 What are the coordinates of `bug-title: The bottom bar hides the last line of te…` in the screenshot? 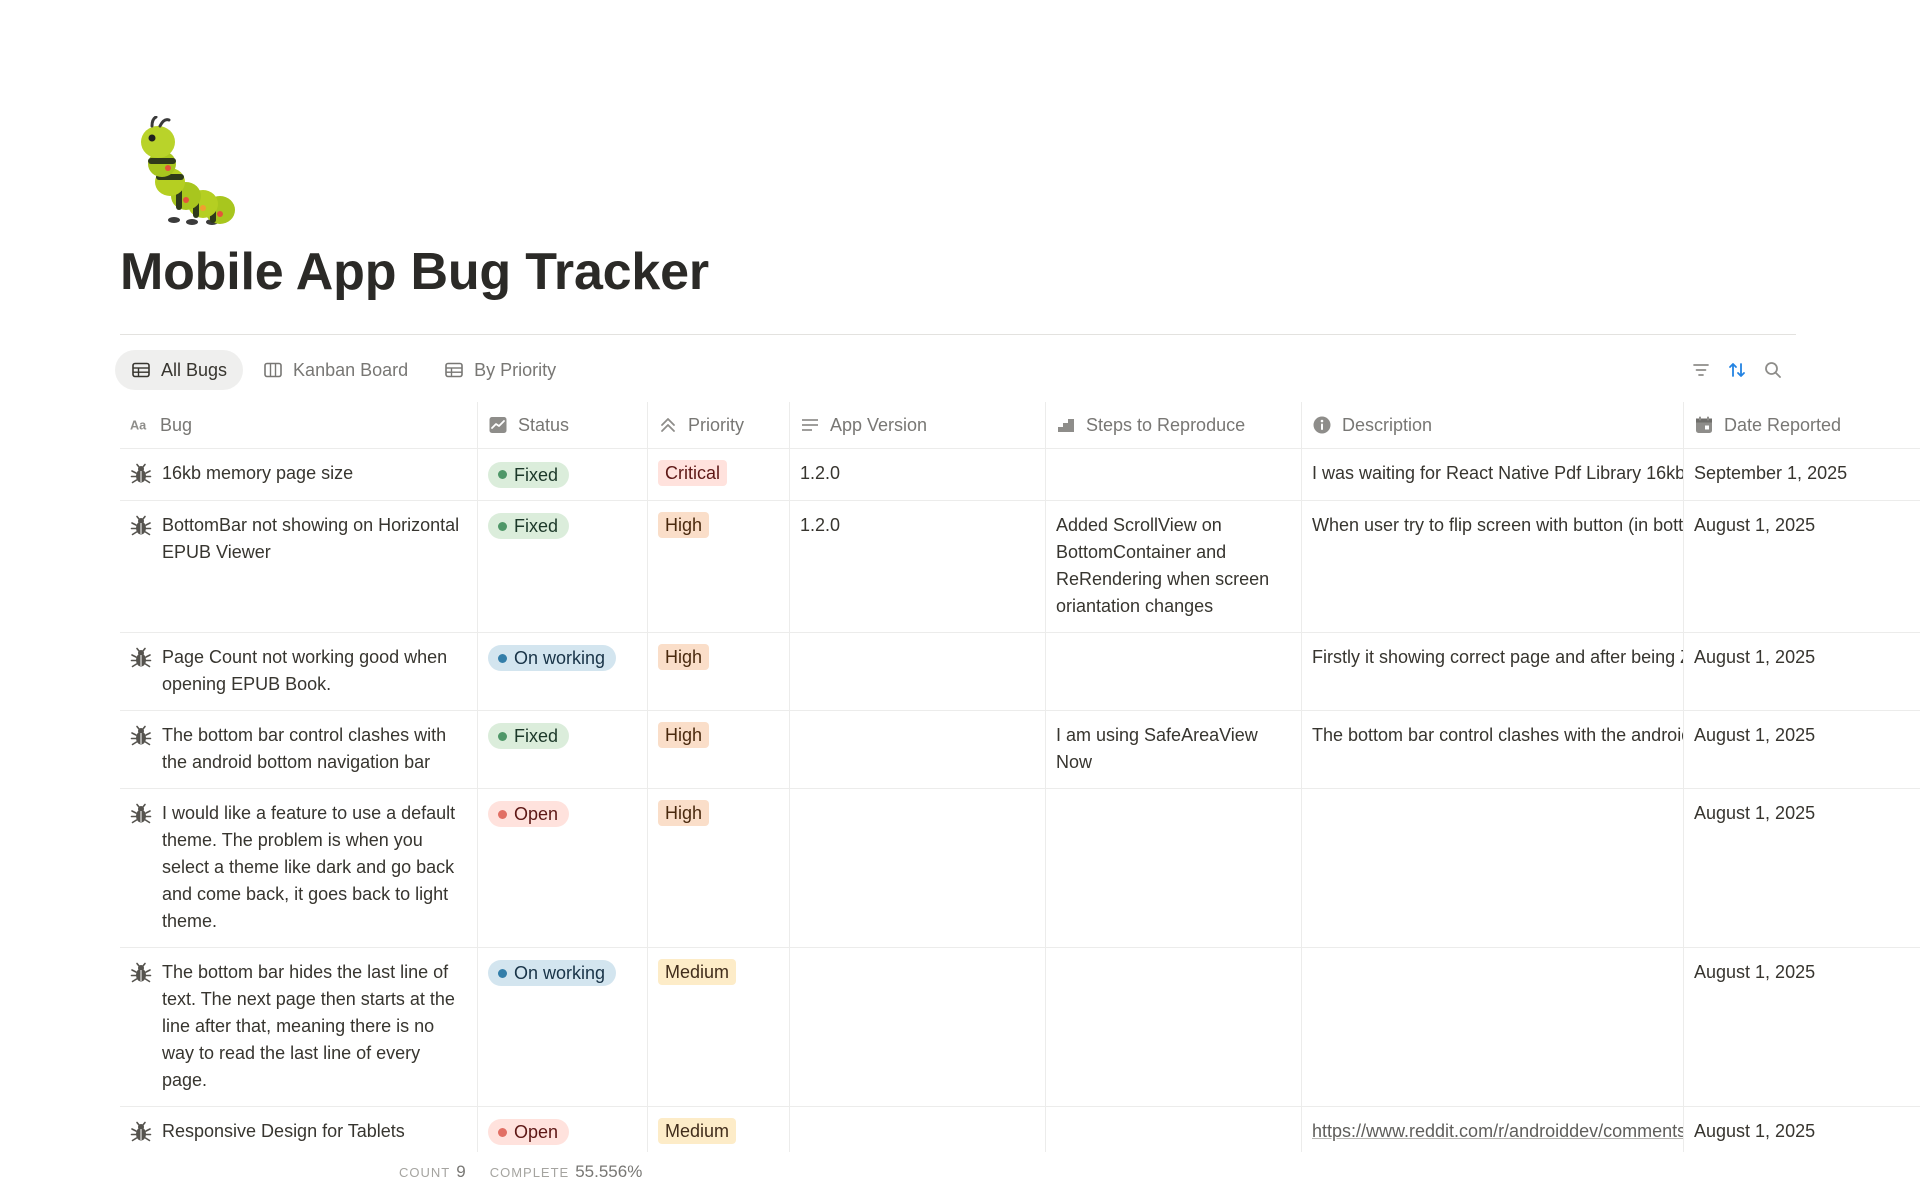 It's located at (314, 1026).